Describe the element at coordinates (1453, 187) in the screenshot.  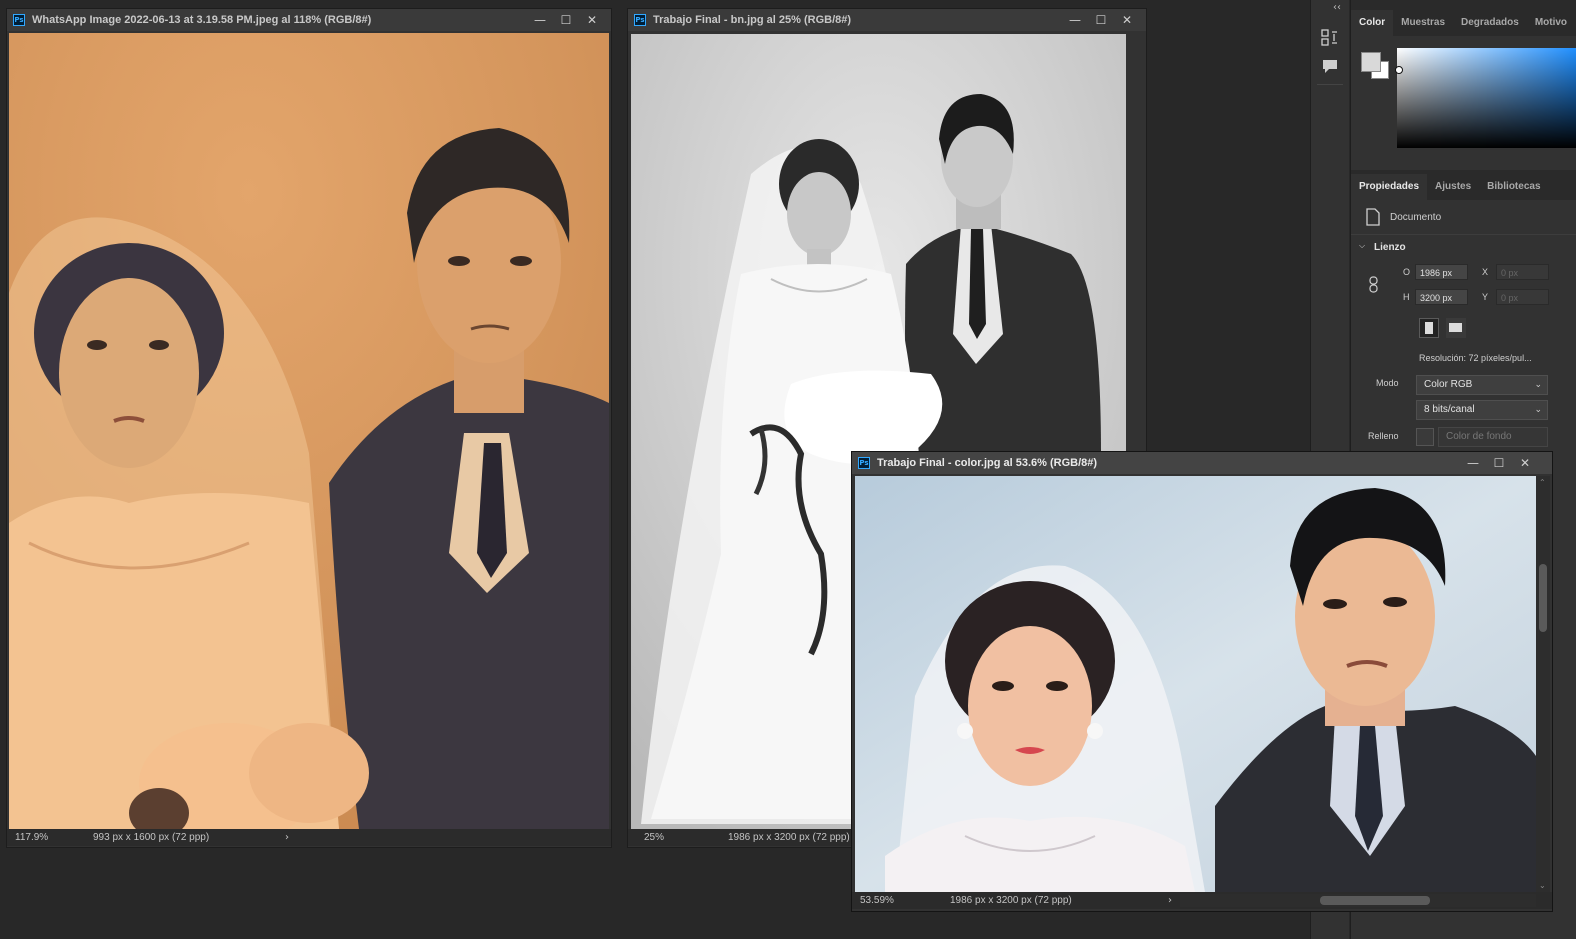
I see `tab-adjustments: Ajustes` at that location.